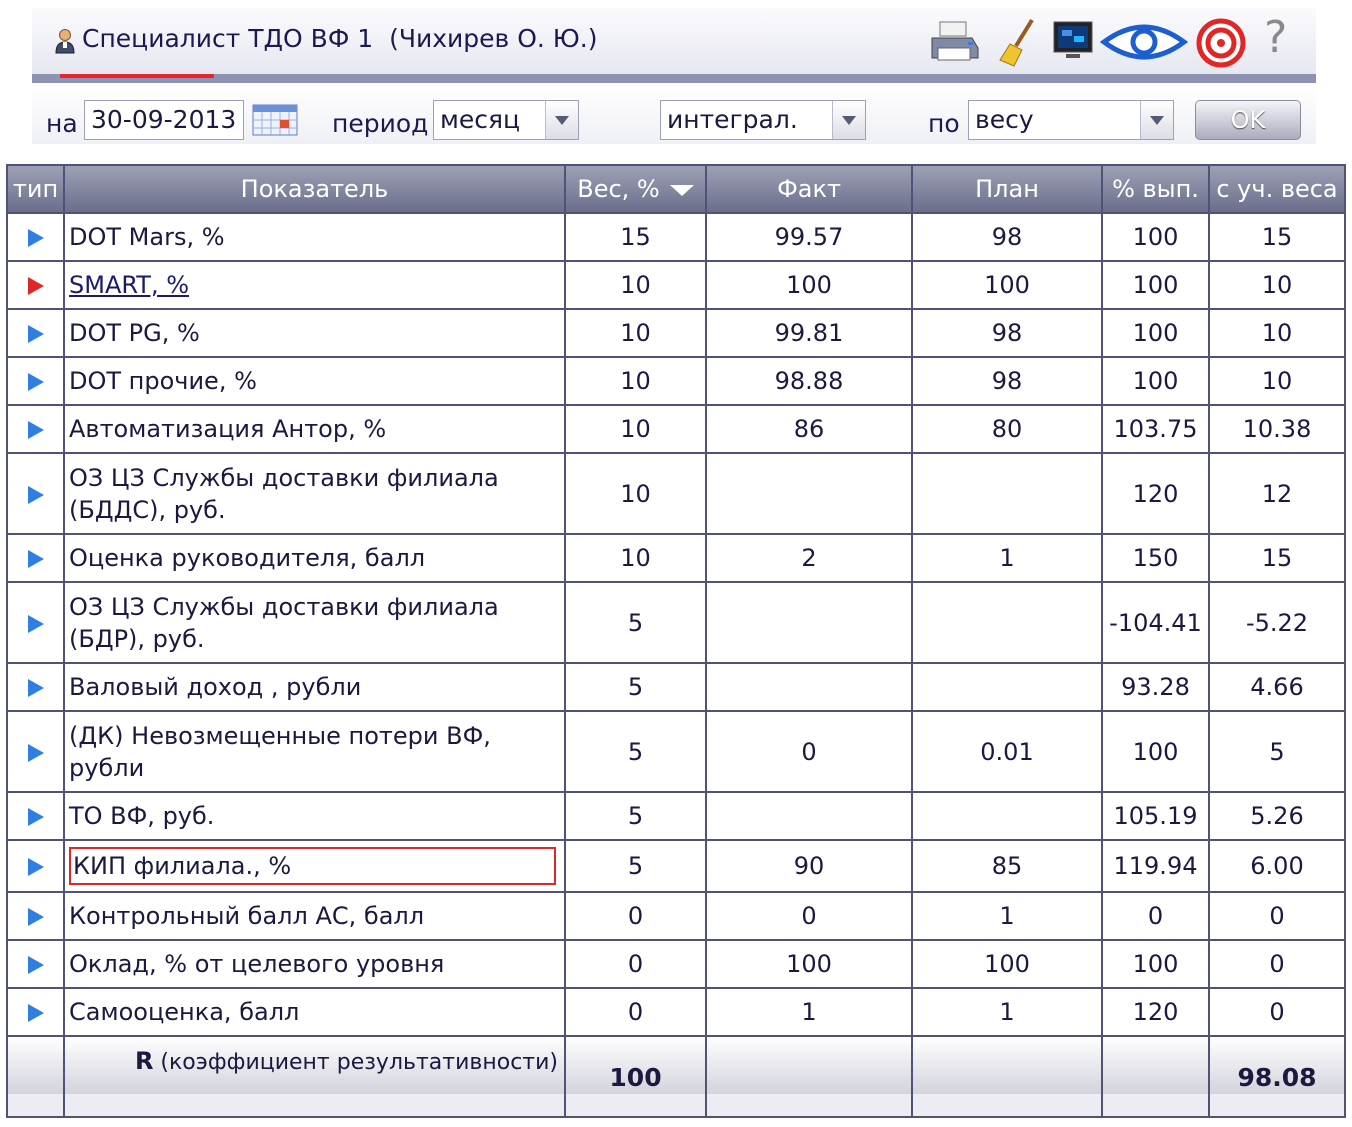 The image size is (1352, 1127). I want to click on weight-cell: 5, so click(635, 866).